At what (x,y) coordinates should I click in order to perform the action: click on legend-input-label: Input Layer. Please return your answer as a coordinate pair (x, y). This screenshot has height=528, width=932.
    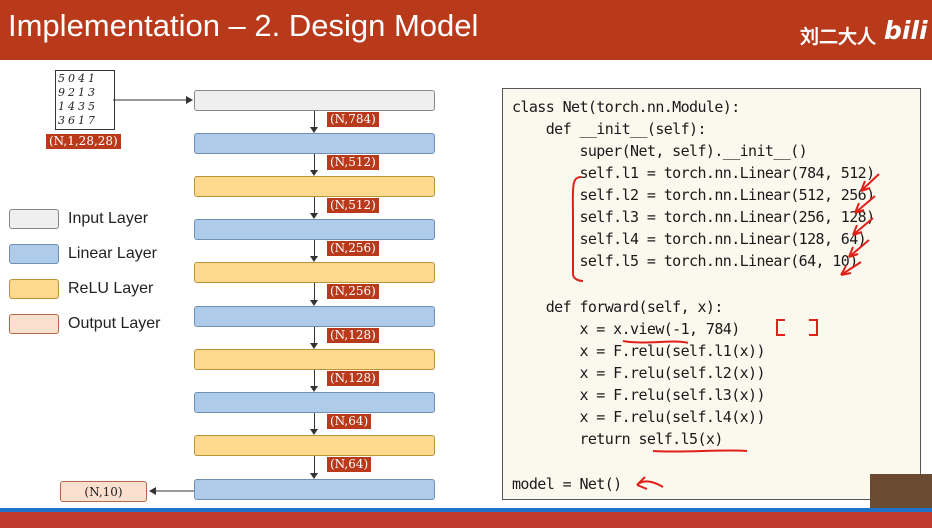
    Looking at the image, I should click on (108, 218).